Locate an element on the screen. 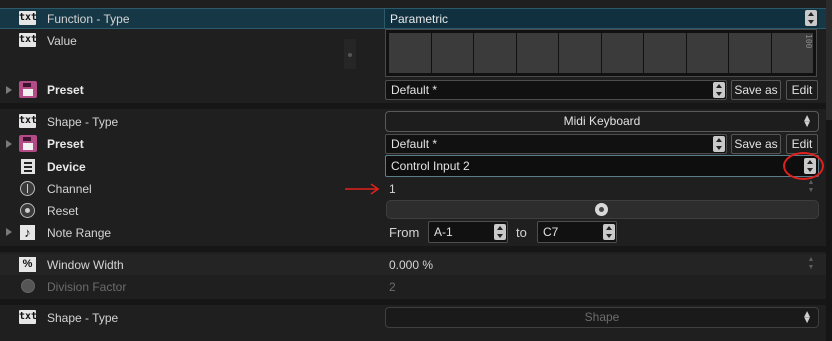 Image resolution: width=832 pixels, height=341 pixels. annotation-arrow-icon is located at coordinates (362, 189).